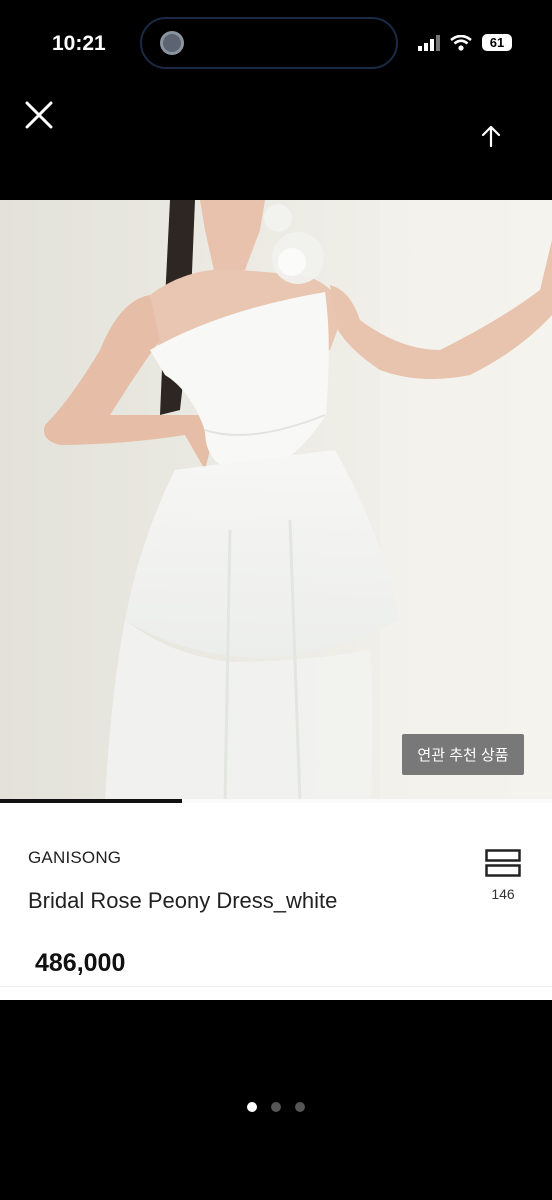 This screenshot has width=552, height=1200. I want to click on bookmark-button: 146, so click(503, 875).